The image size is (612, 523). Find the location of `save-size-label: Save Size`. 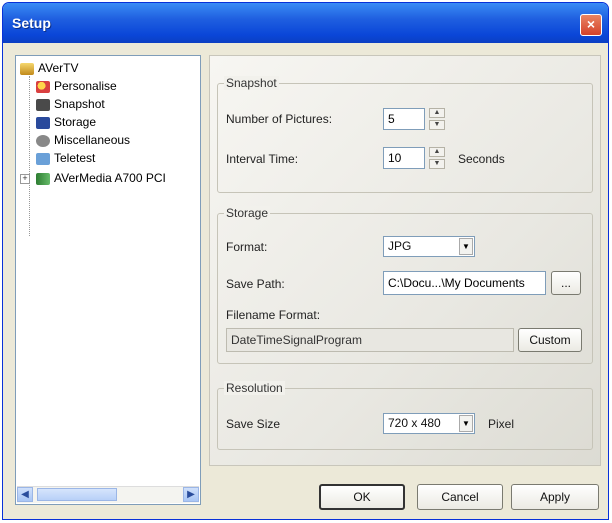

save-size-label: Save Size is located at coordinates (253, 424).